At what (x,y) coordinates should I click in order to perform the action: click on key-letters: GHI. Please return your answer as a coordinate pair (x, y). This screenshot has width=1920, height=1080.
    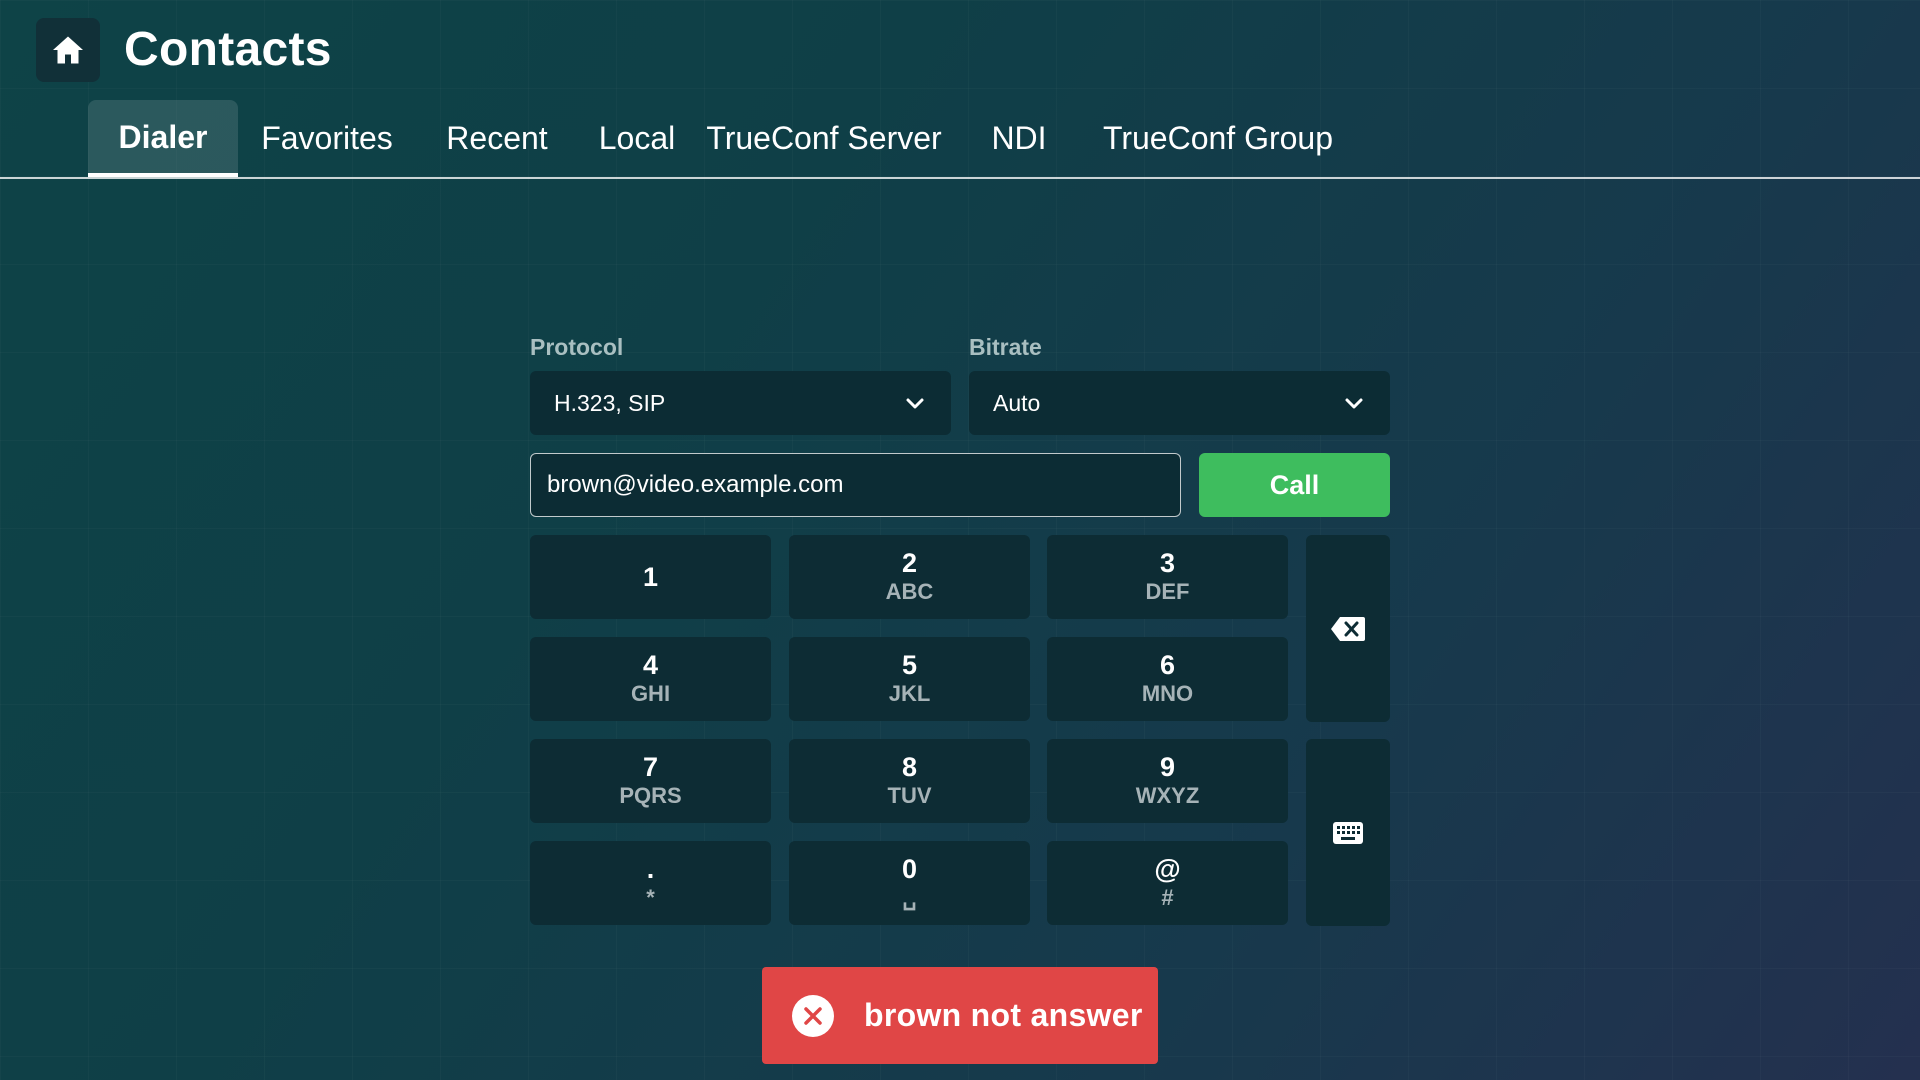
    Looking at the image, I should click on (650, 693).